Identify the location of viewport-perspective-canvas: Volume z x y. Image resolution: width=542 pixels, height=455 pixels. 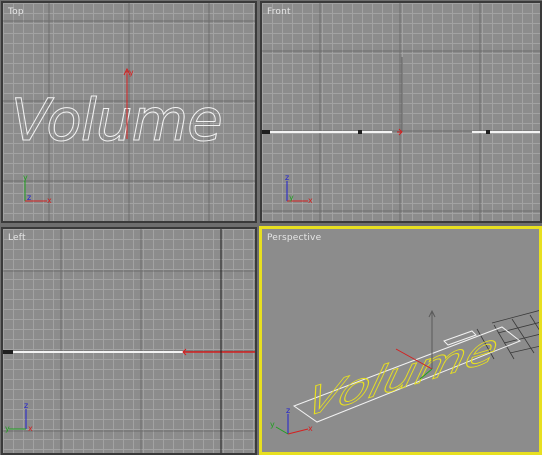
(404, 372).